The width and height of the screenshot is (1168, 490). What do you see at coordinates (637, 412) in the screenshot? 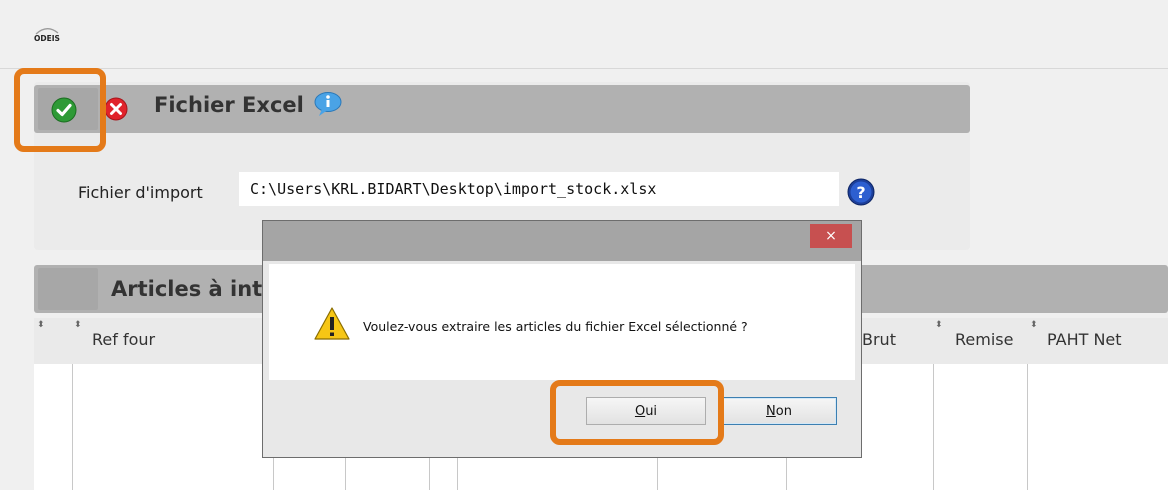
I see `yes-button-highlight` at bounding box center [637, 412].